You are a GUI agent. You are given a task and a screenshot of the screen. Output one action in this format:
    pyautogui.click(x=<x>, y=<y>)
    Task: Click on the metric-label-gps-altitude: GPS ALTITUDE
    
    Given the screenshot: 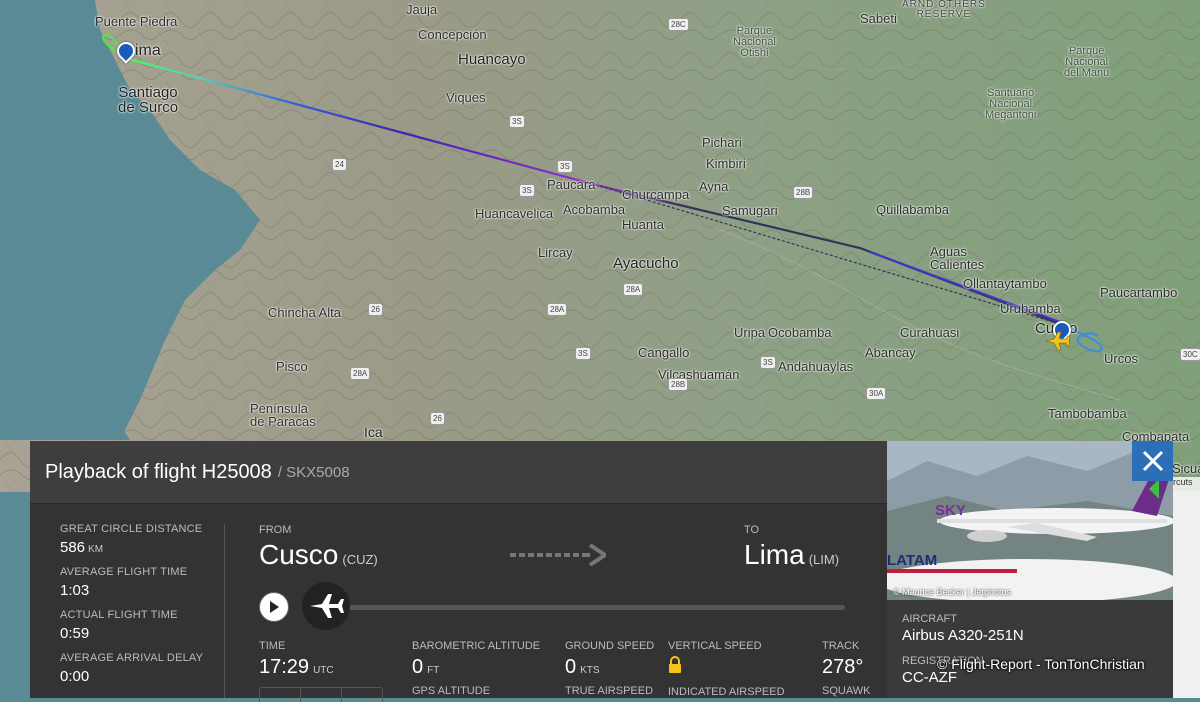 What is the action you would take?
    pyautogui.click(x=451, y=691)
    